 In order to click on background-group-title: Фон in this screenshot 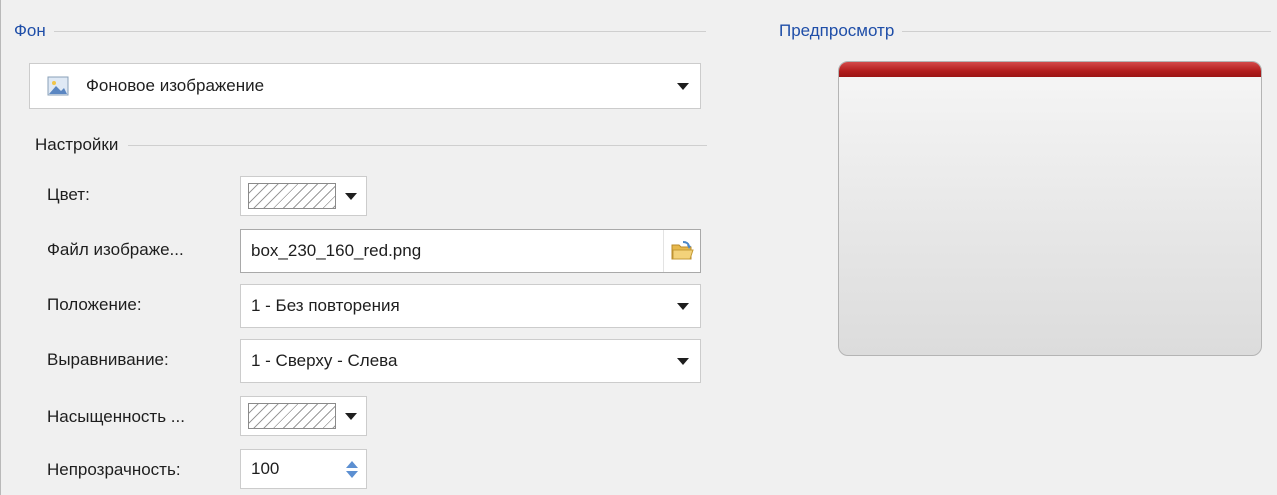, I will do `click(30, 30)`.